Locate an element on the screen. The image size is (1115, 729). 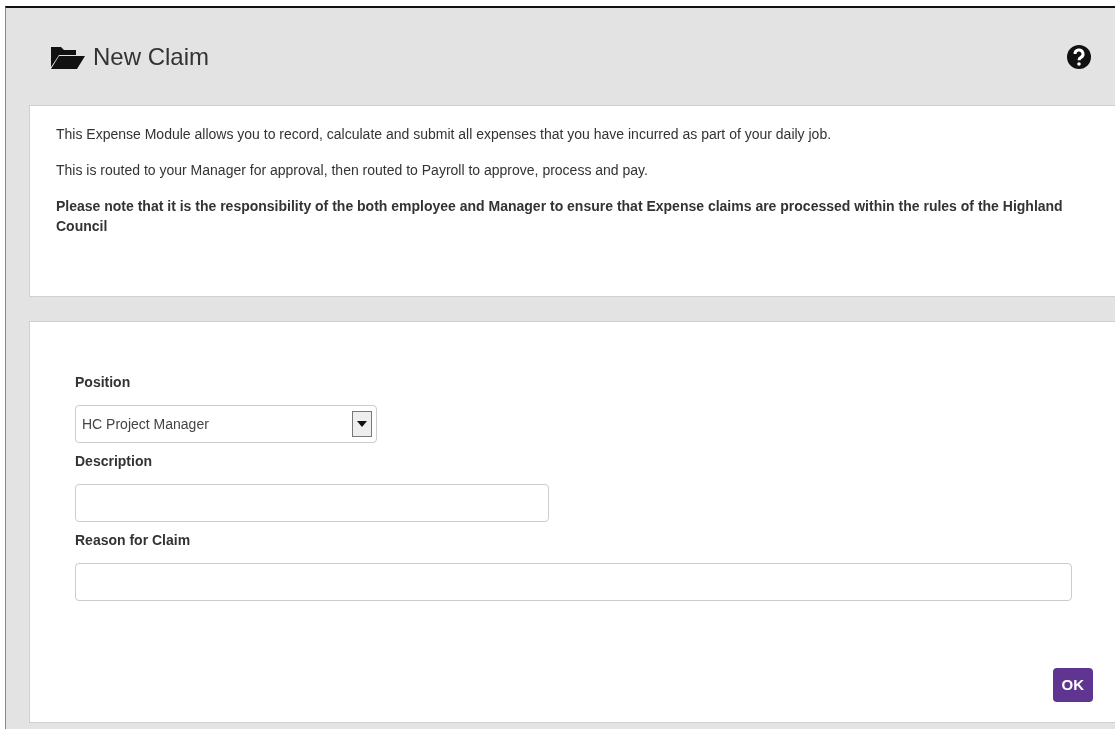
intro-paragraph: This Expense Module allows you to record, calculate and submit all expenses that you have incurred as part of your daily job. is located at coordinates (444, 134).